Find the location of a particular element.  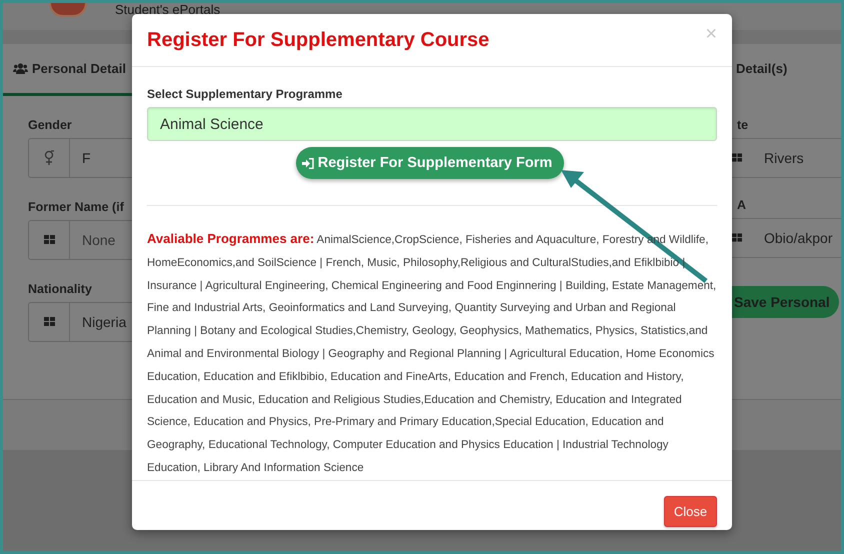

field-label: Gender is located at coordinates (50, 126).